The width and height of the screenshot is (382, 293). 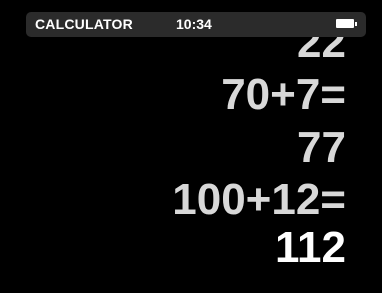 What do you see at coordinates (346, 23) in the screenshot?
I see `battery-full-icon` at bounding box center [346, 23].